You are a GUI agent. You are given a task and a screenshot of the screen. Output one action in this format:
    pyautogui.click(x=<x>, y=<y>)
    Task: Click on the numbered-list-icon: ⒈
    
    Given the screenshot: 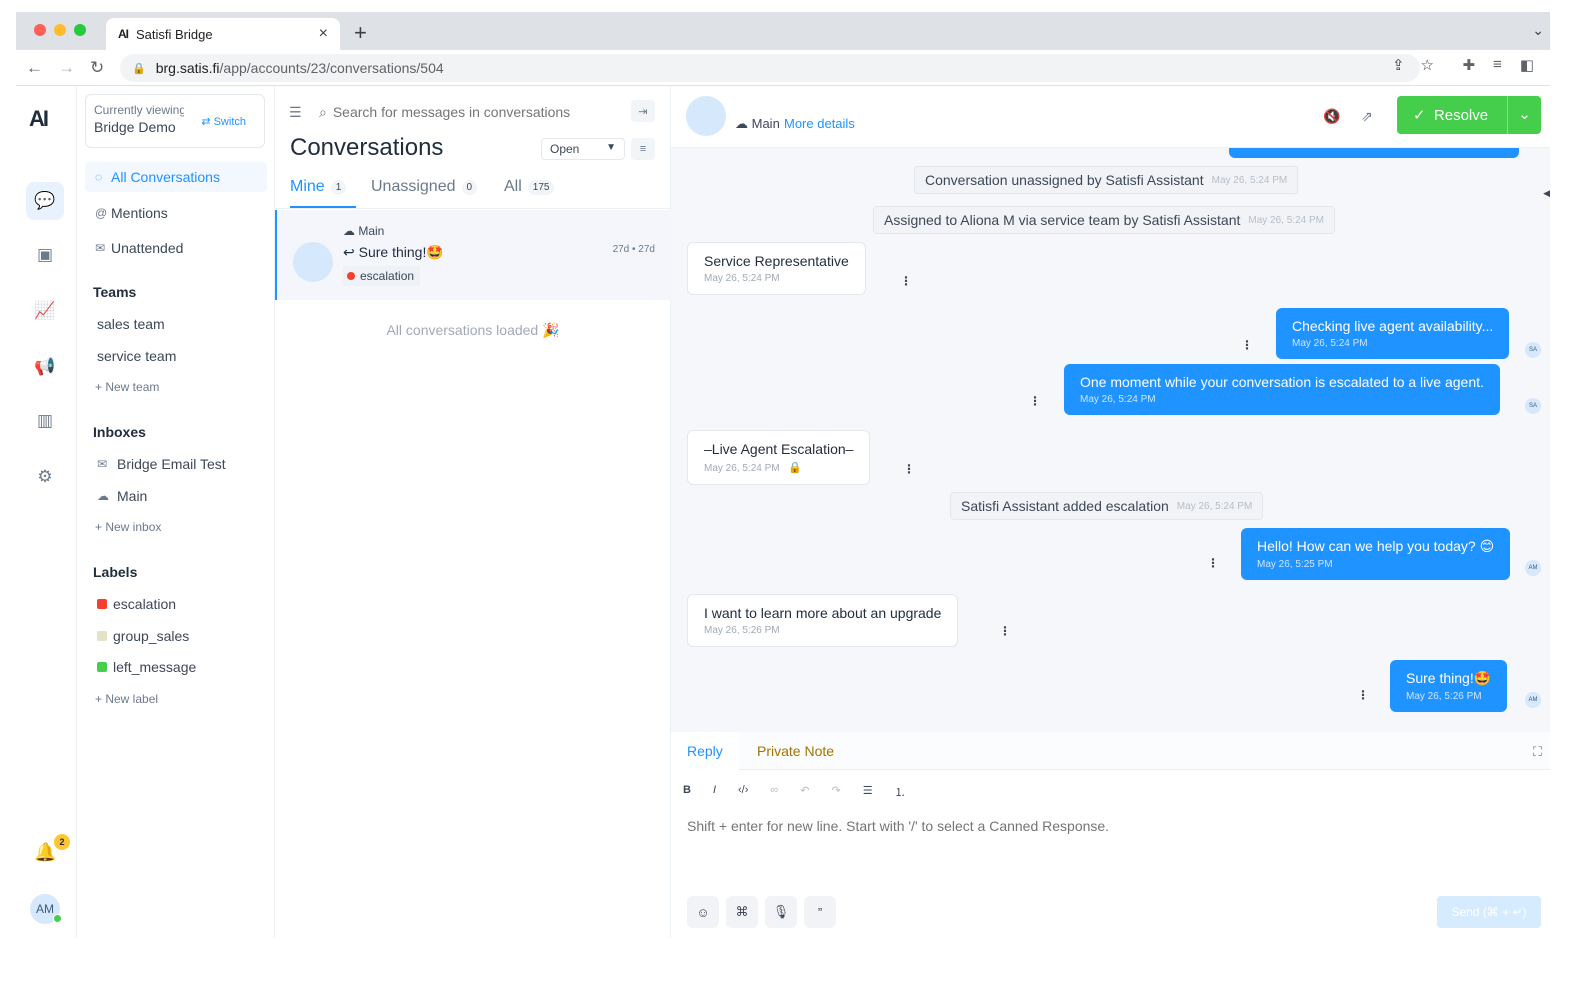 What is the action you would take?
    pyautogui.click(x=900, y=792)
    